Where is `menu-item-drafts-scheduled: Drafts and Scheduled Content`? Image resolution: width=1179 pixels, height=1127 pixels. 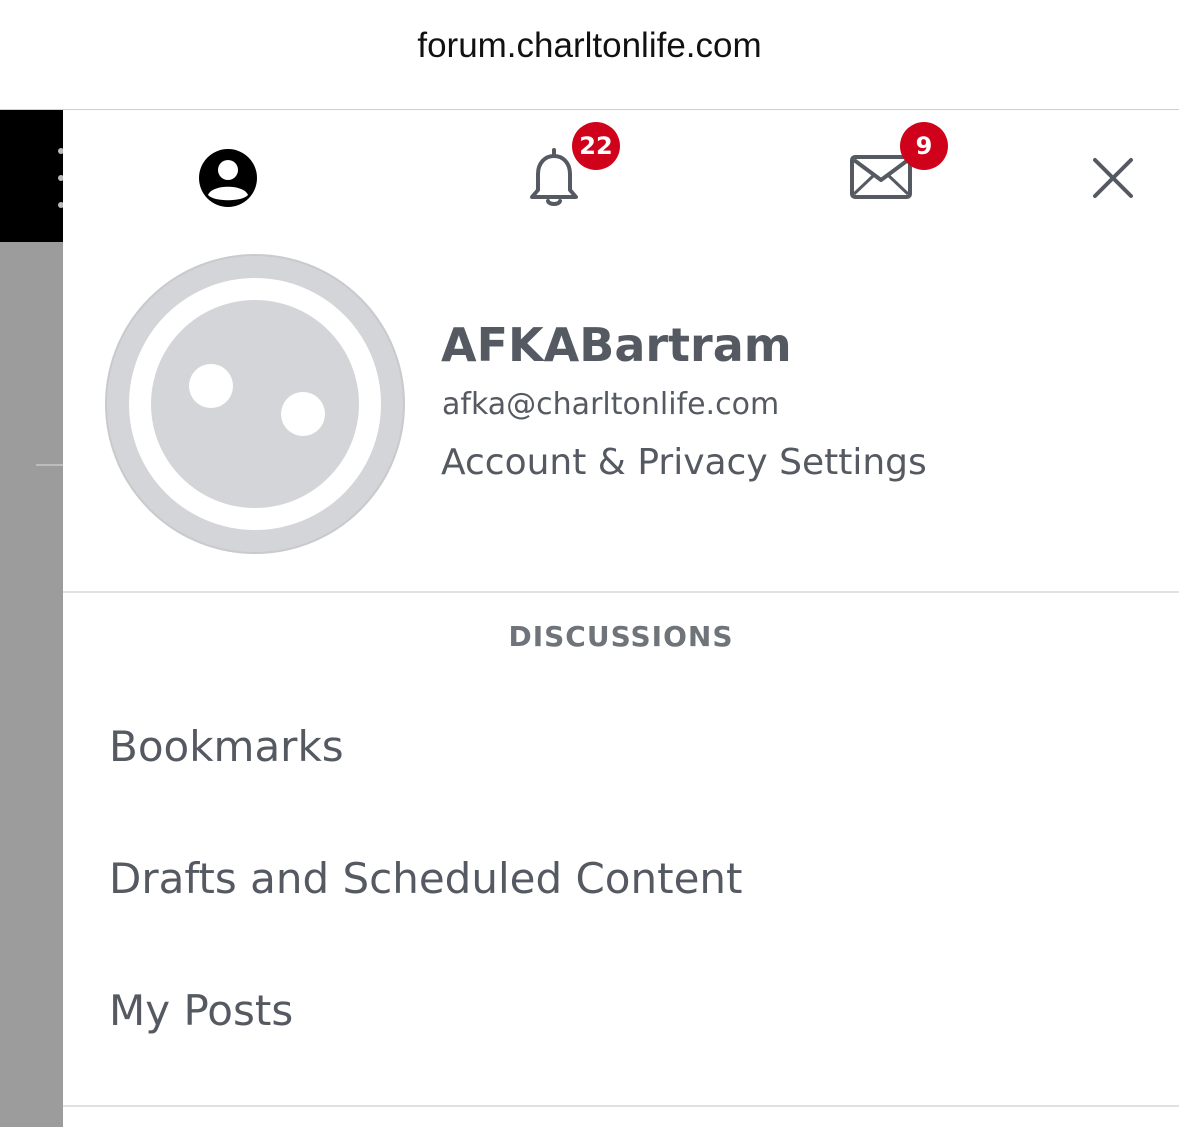
menu-item-drafts-scheduled: Drafts and Scheduled Content is located at coordinates (426, 884).